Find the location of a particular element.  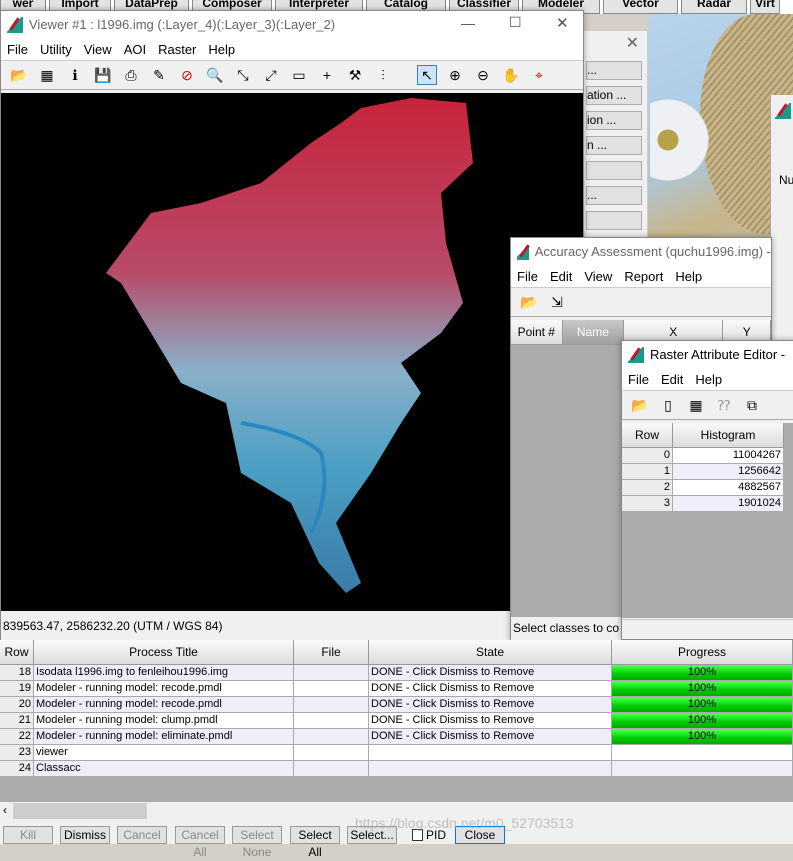

rae-row: 0 11004267 is located at coordinates (707, 456).